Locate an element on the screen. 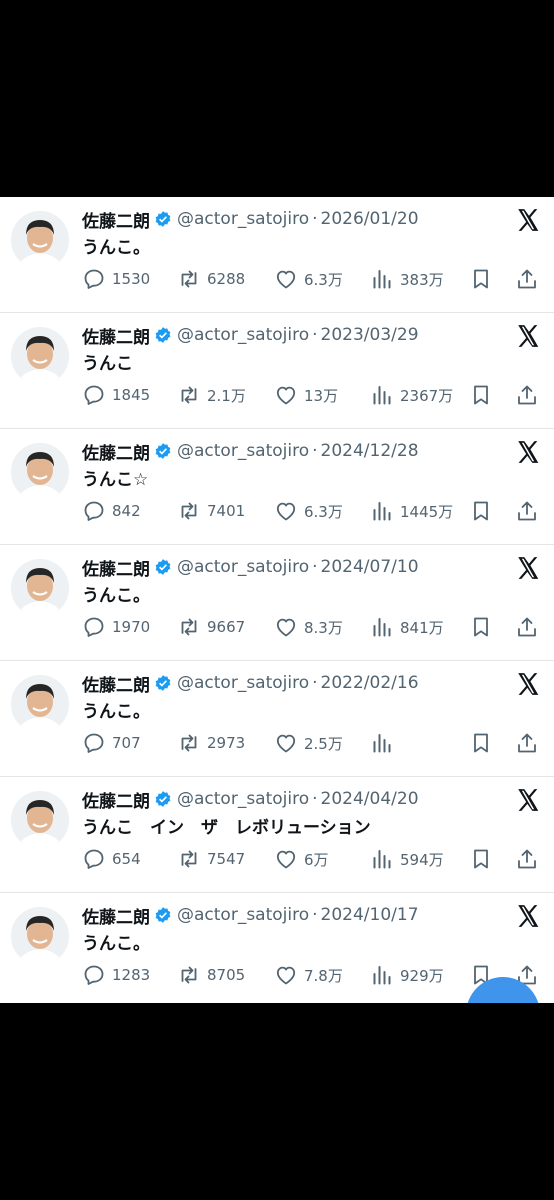 The image size is (554, 1200). views-button: 841万 is located at coordinates (407, 627).